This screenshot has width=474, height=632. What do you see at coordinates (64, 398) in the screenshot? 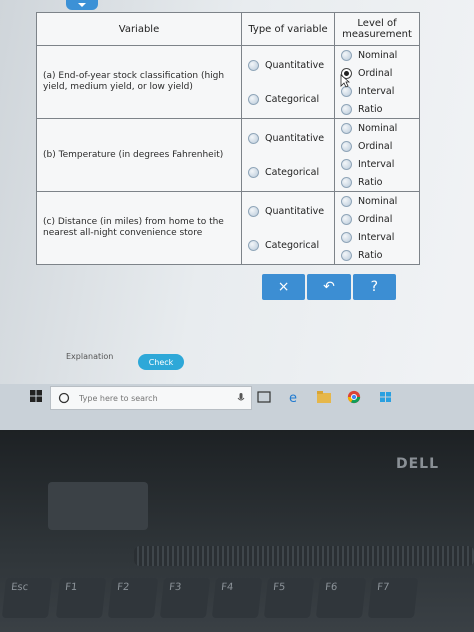
I see `search-icon` at bounding box center [64, 398].